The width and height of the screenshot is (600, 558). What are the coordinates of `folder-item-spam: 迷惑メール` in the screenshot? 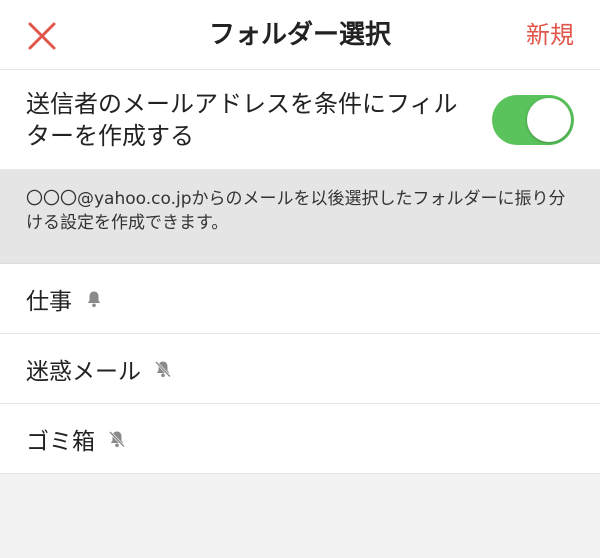 It's located at (300, 369).